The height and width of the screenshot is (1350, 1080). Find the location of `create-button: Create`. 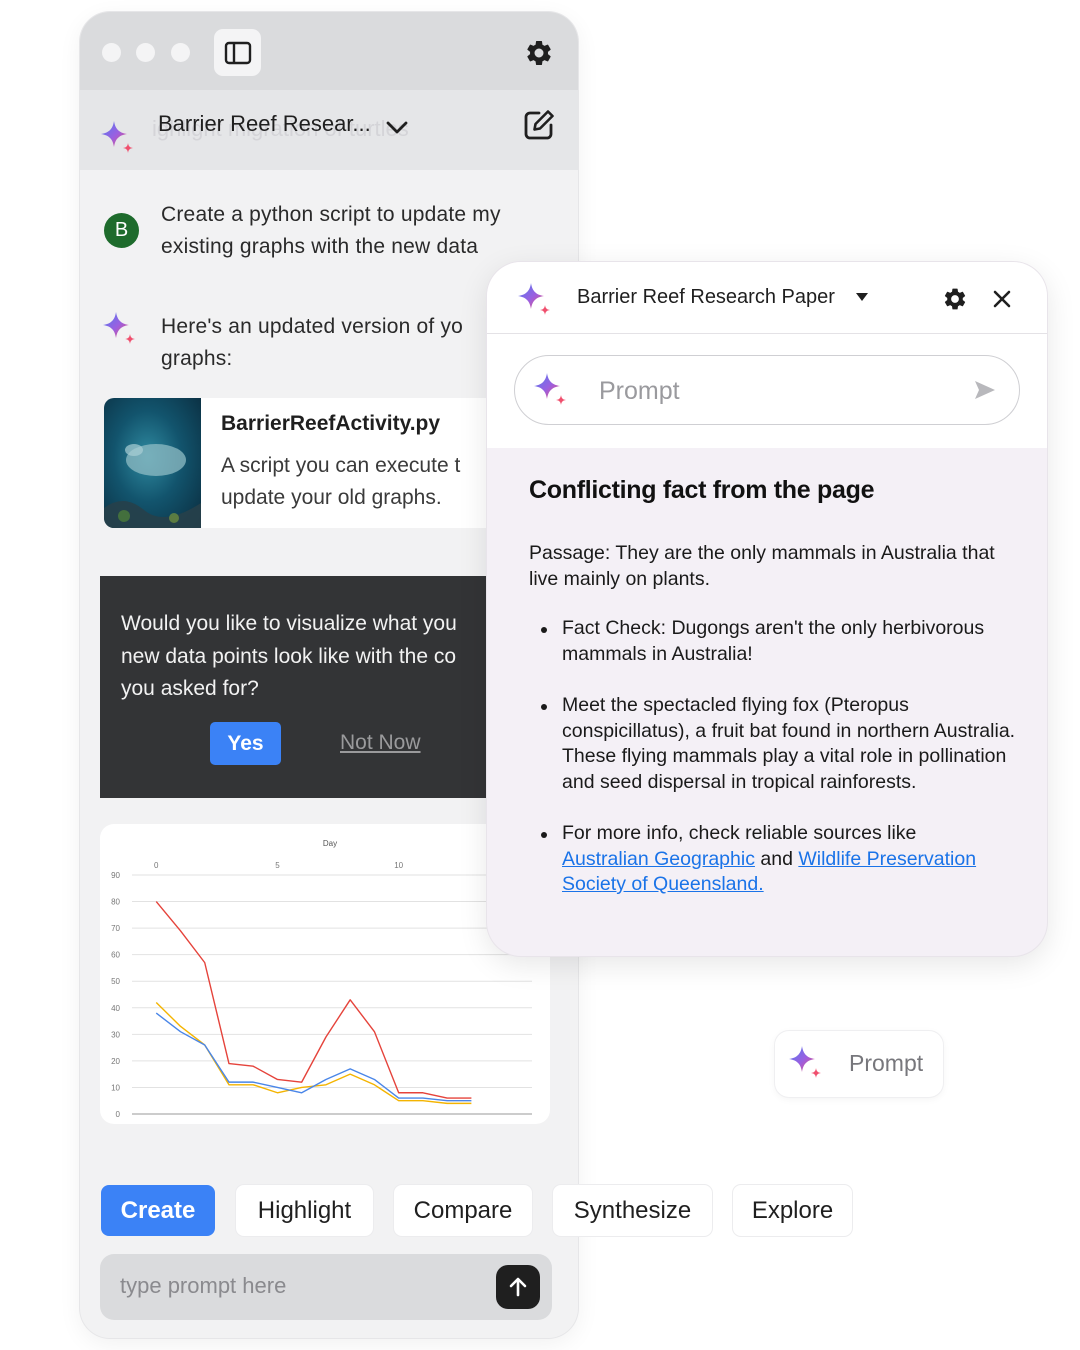

create-button: Create is located at coordinates (158, 1210).